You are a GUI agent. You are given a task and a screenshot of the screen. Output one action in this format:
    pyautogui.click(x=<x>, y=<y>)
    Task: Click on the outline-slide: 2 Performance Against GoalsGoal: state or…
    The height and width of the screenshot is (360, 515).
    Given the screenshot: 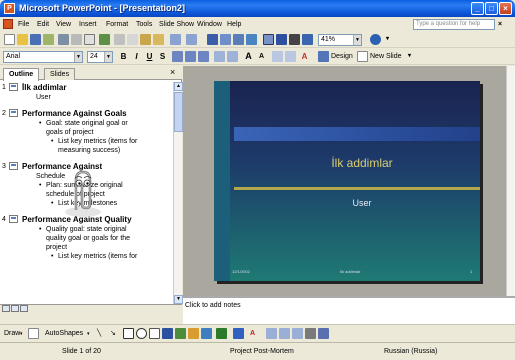 What is the action you would take?
    pyautogui.click(x=86, y=131)
    